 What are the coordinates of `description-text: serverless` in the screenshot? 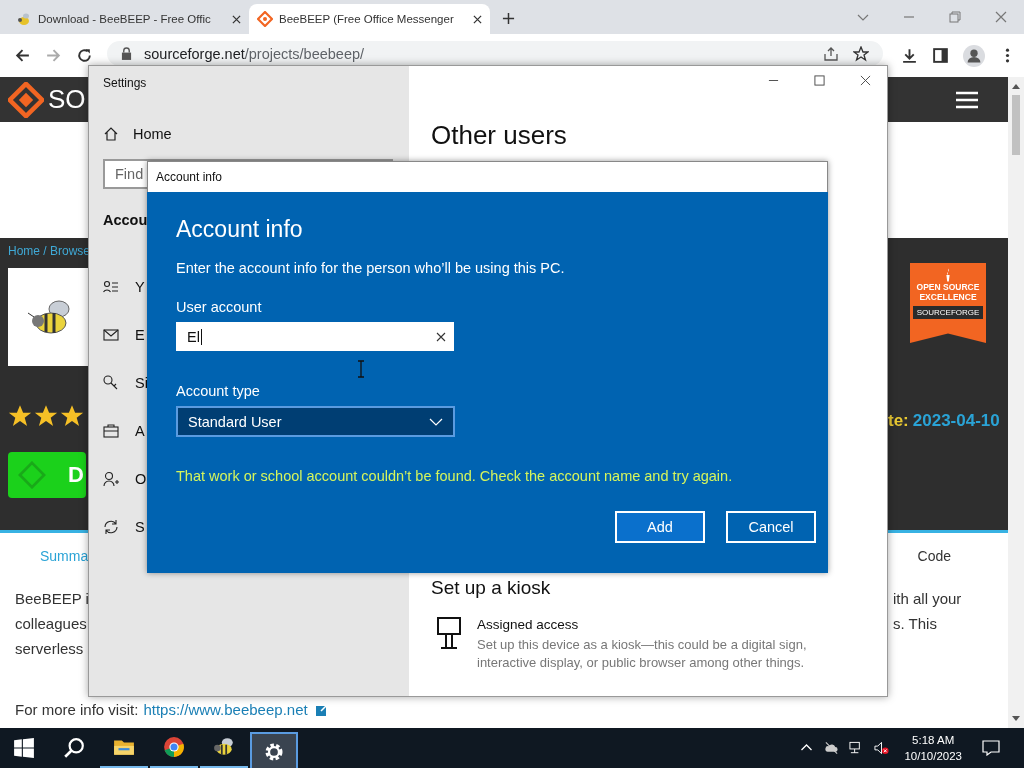 It's located at (50, 649).